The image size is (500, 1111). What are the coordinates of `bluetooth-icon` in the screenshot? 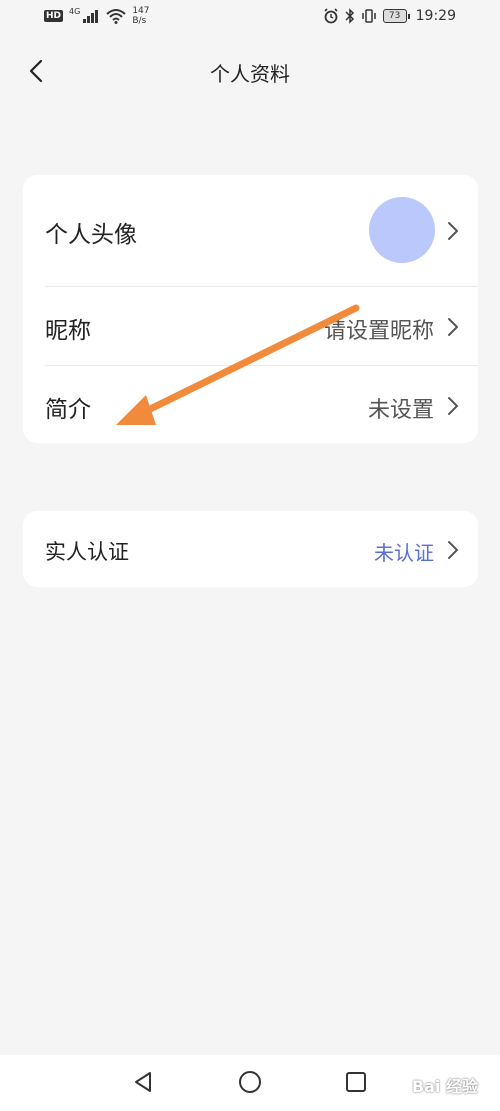 It's located at (349, 16).